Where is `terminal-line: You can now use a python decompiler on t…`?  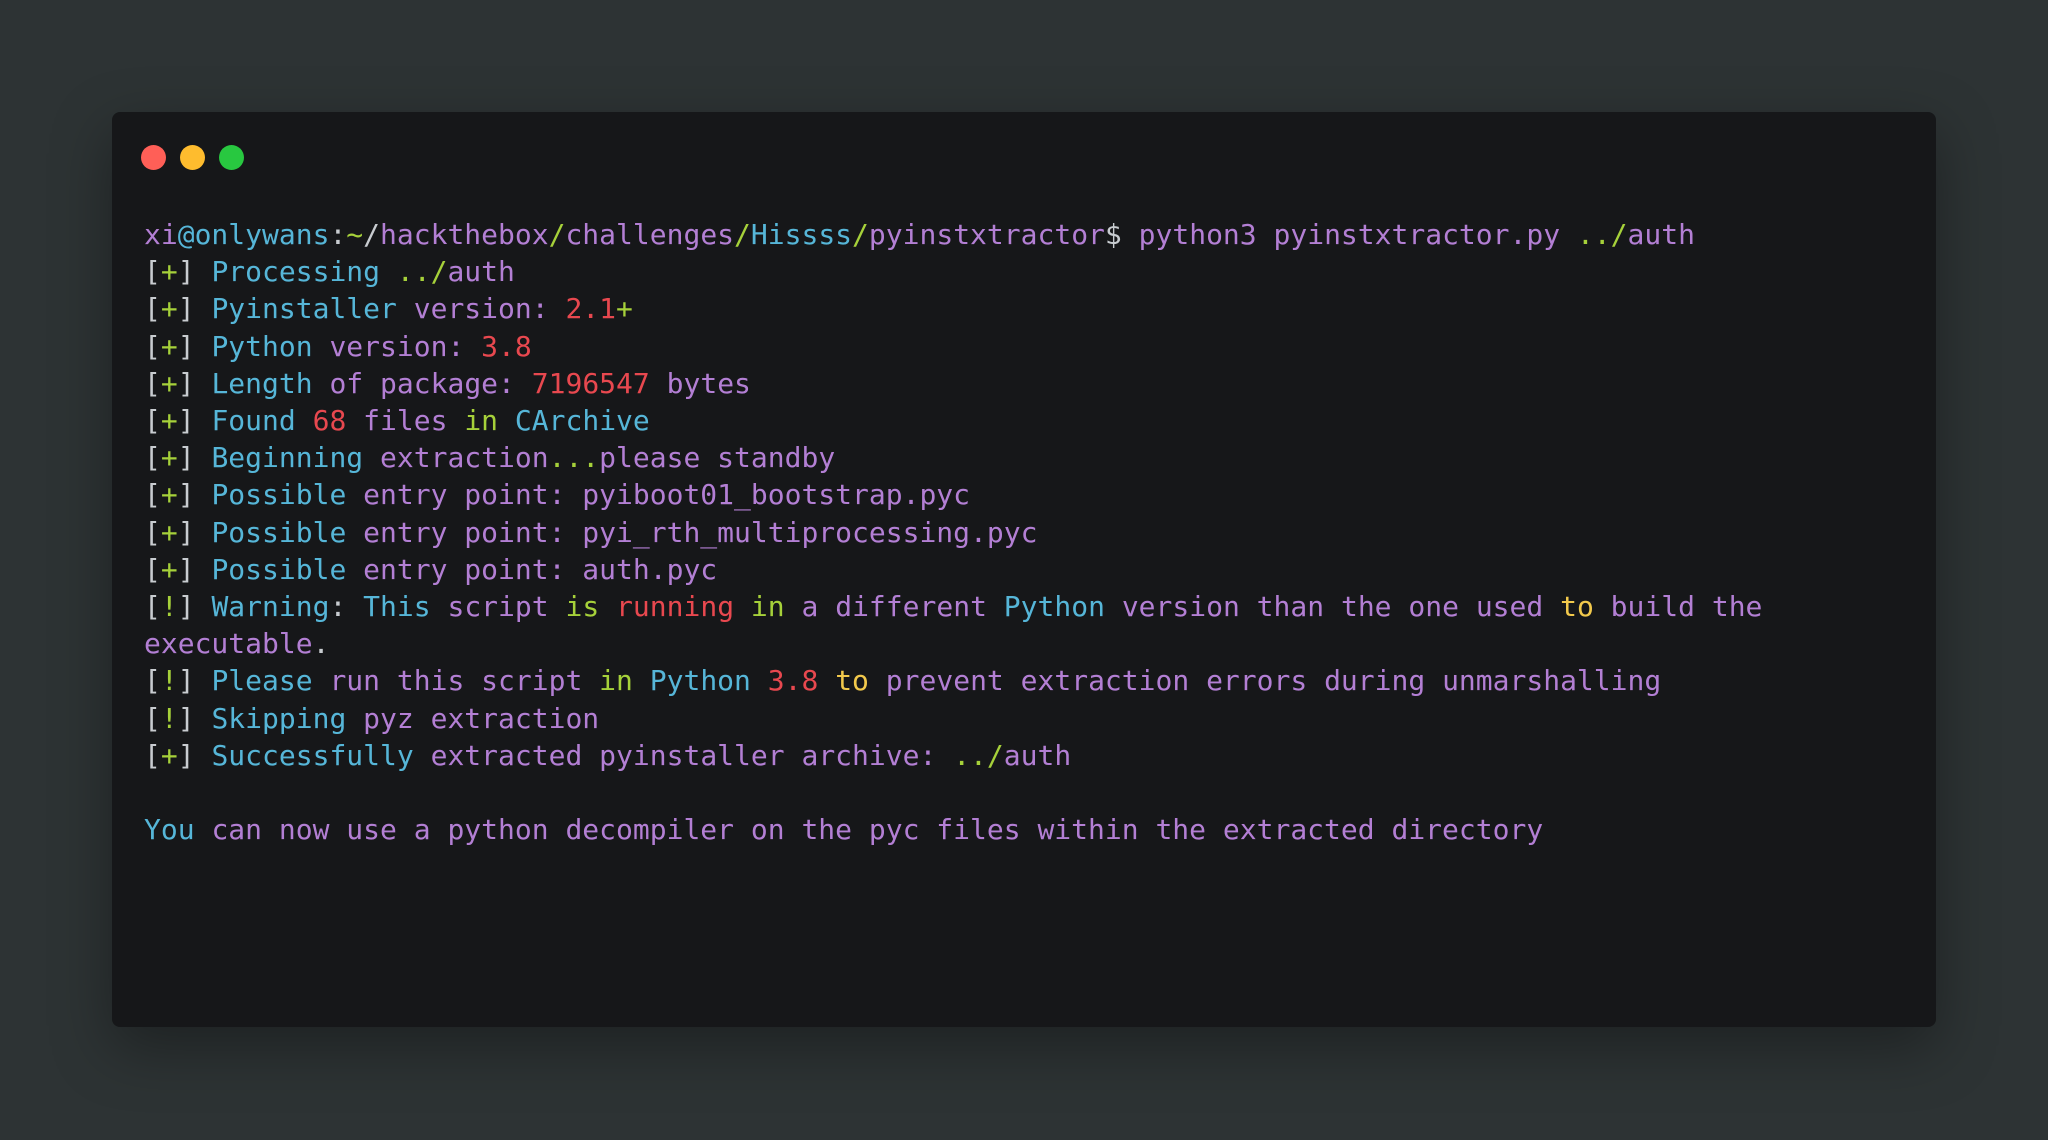 terminal-line: You can now use a python decompiler on t… is located at coordinates (1024, 829).